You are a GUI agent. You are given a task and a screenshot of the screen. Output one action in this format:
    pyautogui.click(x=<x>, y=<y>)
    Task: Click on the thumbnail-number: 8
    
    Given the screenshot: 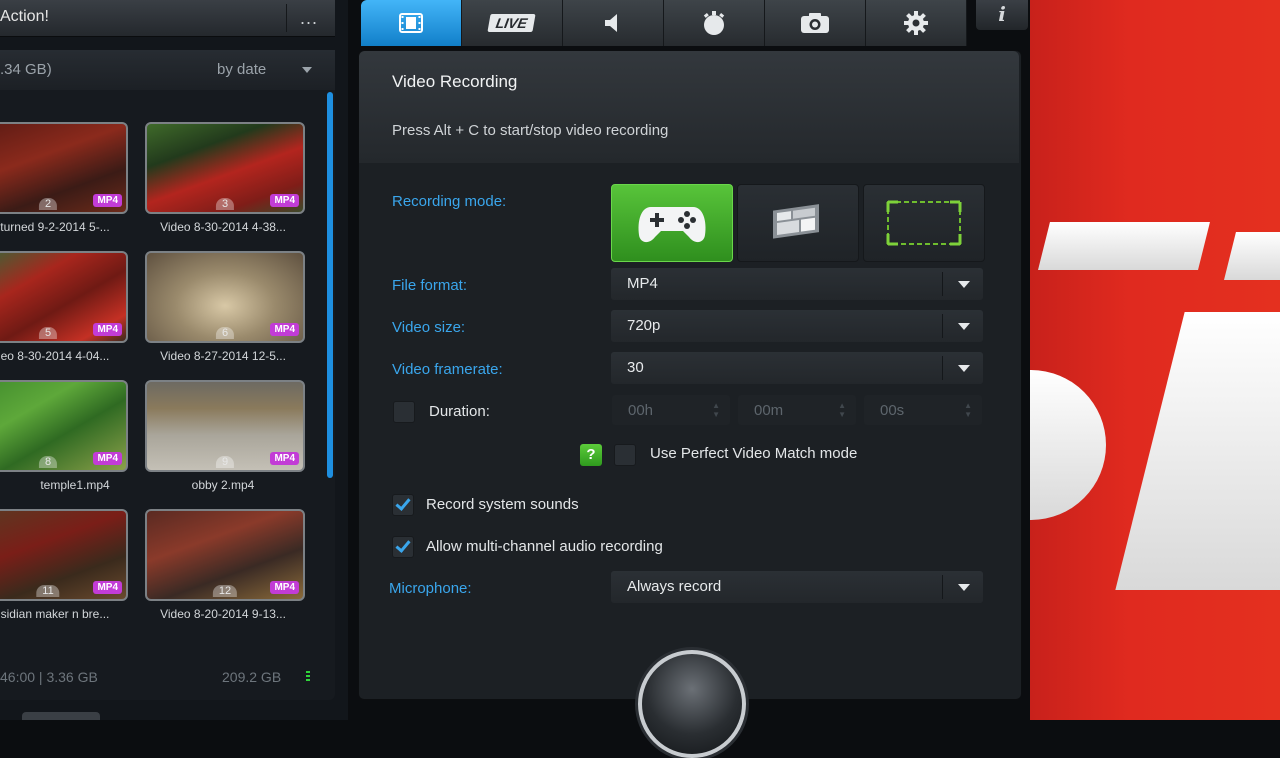 What is the action you would take?
    pyautogui.click(x=48, y=462)
    